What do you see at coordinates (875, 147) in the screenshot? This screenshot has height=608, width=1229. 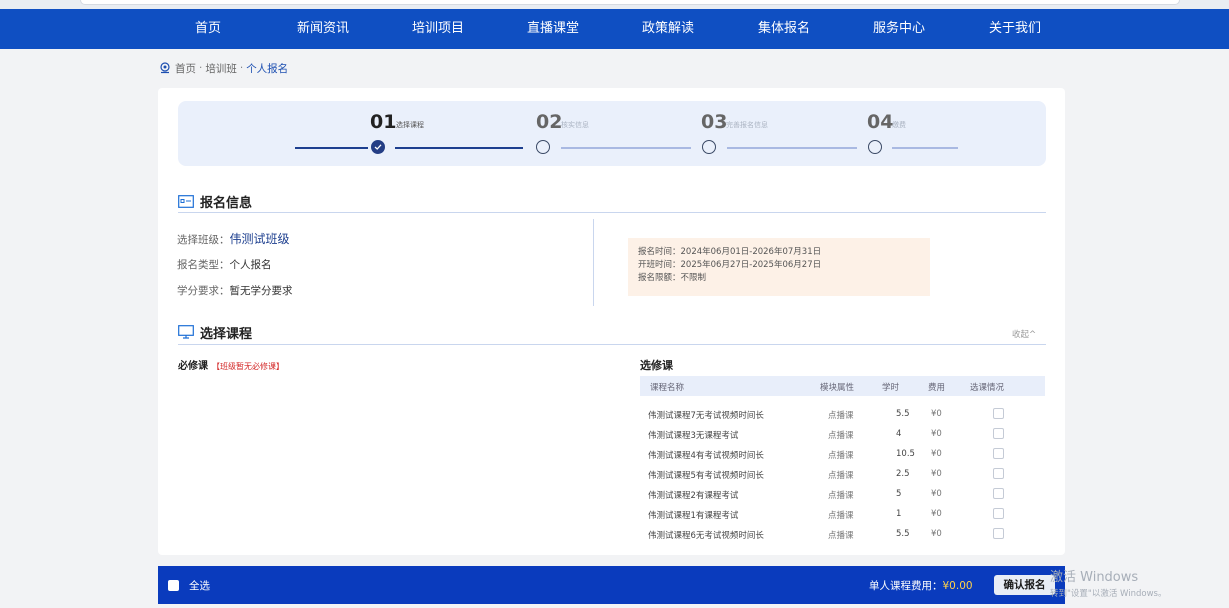 I see `step-4-circle-icon` at bounding box center [875, 147].